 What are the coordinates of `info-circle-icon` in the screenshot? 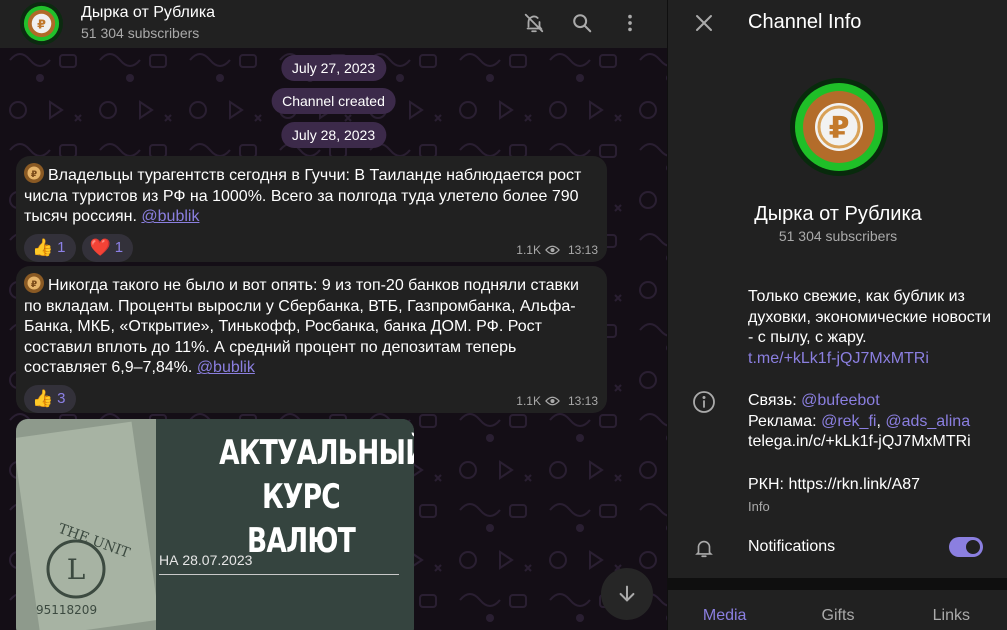 It's located at (704, 402).